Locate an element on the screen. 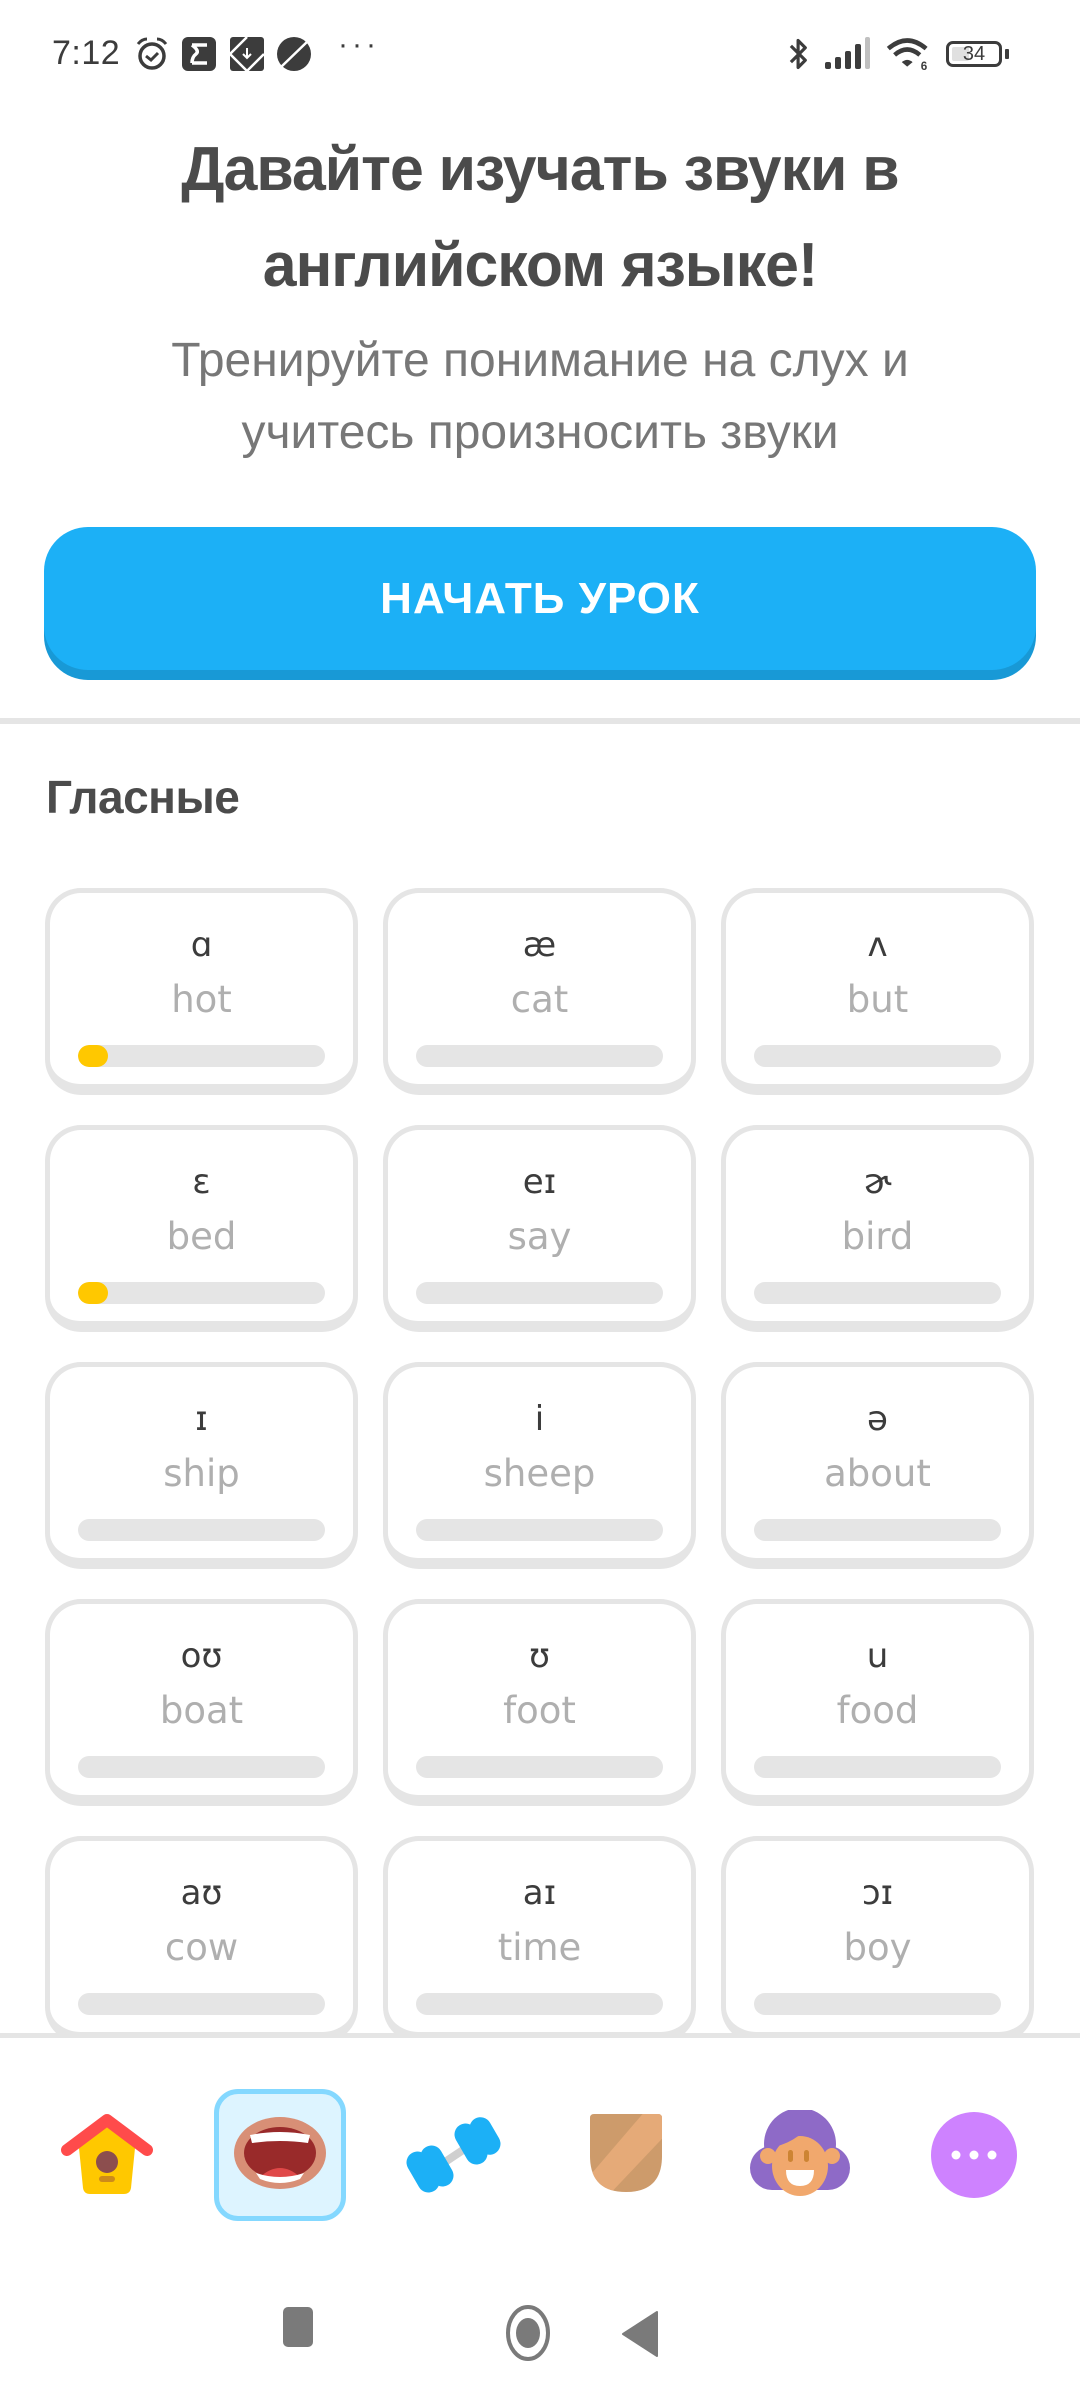 The width and height of the screenshot is (1080, 2400). vowel-card-boy: ɔɪ boy is located at coordinates (877, 1935).